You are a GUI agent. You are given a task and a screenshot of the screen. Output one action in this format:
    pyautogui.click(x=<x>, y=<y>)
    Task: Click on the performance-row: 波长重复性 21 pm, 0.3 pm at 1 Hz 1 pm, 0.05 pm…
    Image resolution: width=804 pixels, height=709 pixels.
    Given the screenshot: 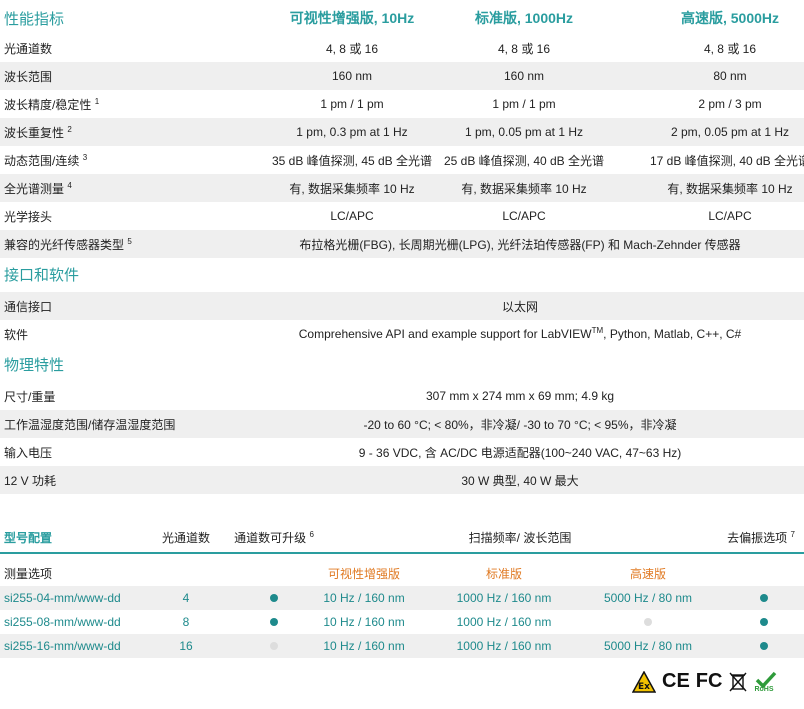 What is the action you would take?
    pyautogui.click(x=402, y=132)
    